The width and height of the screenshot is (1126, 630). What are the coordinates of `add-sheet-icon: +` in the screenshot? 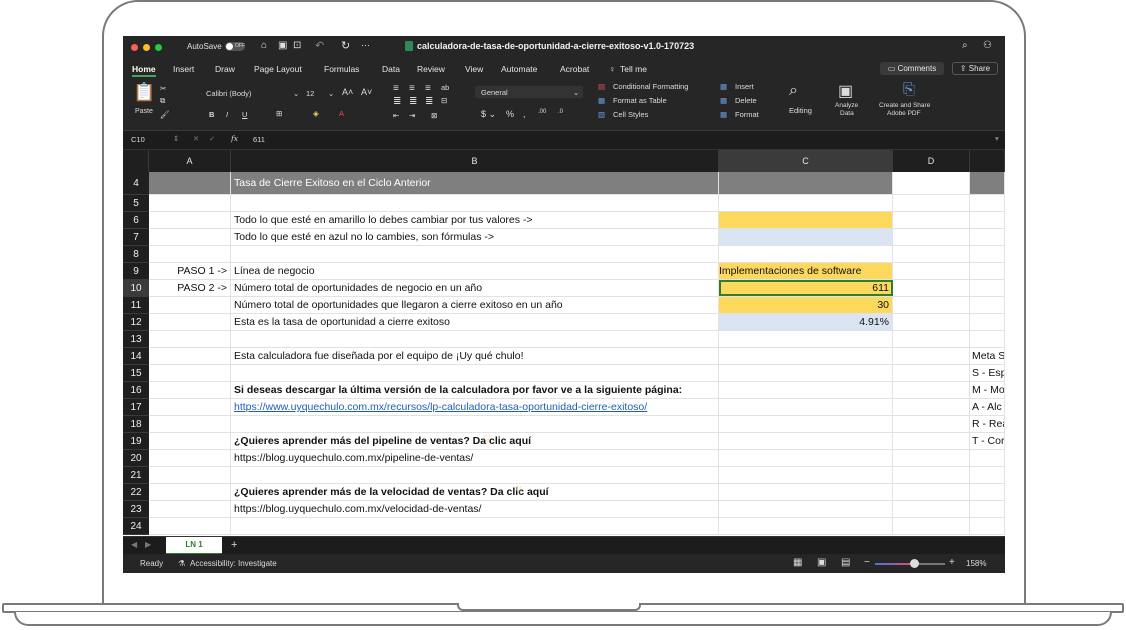 It's located at (234, 545).